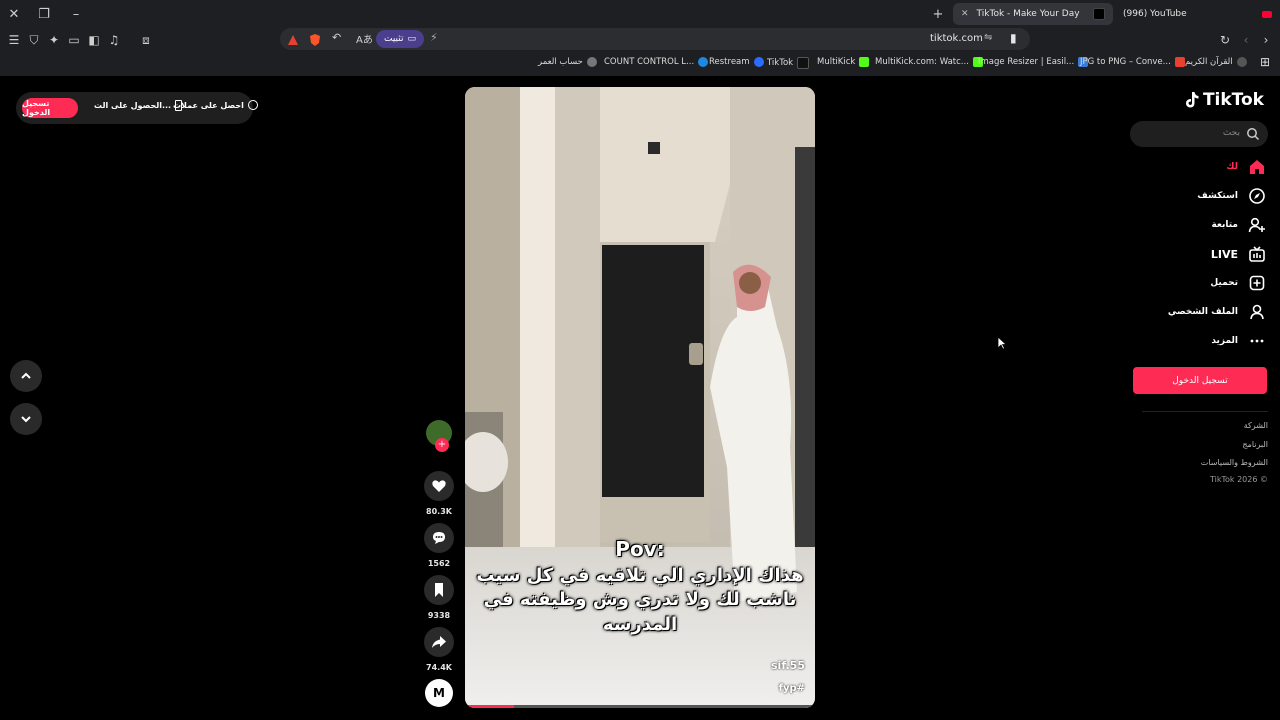 The width and height of the screenshot is (1280, 720). What do you see at coordinates (788, 665) in the screenshot?
I see `video-username: sif.55` at bounding box center [788, 665].